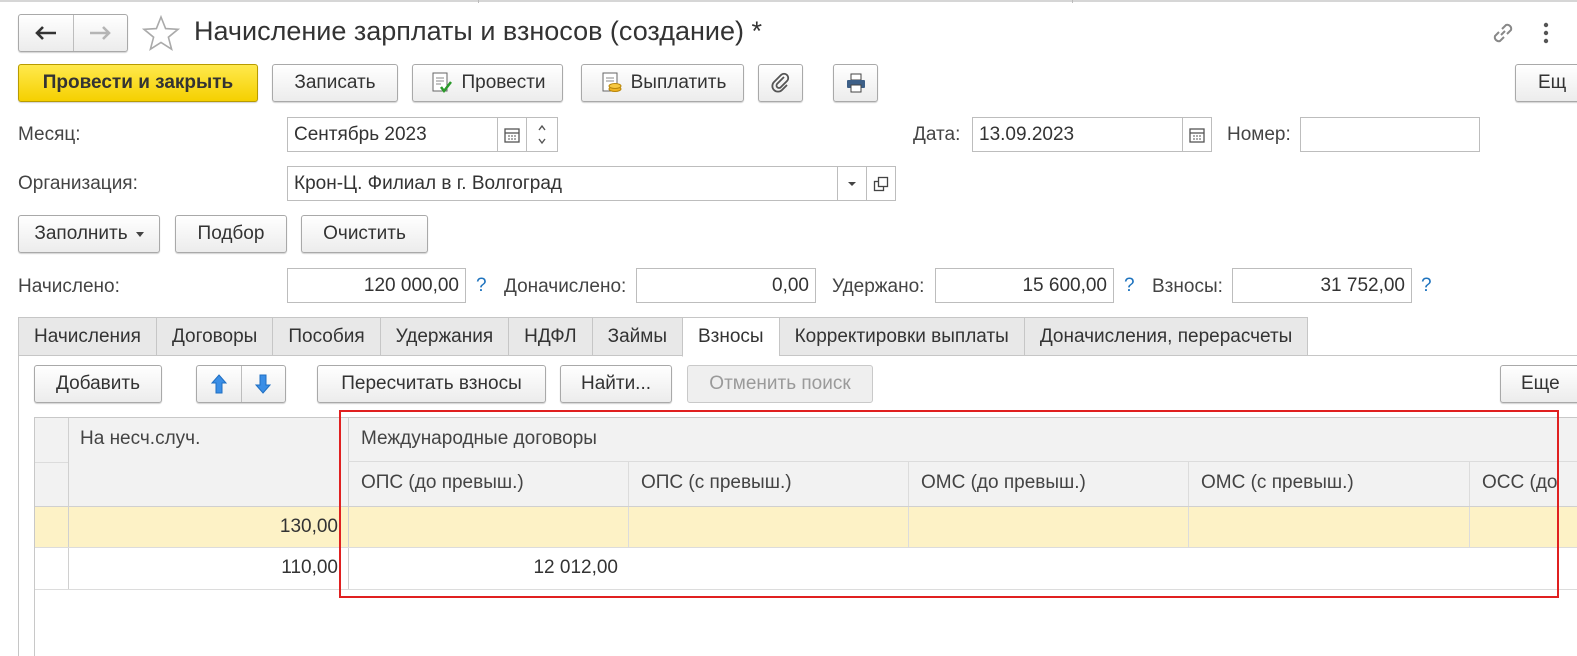 This screenshot has height=656, width=1577. I want to click on column-header-ops-before: ОПС (до превыш.), so click(442, 483).